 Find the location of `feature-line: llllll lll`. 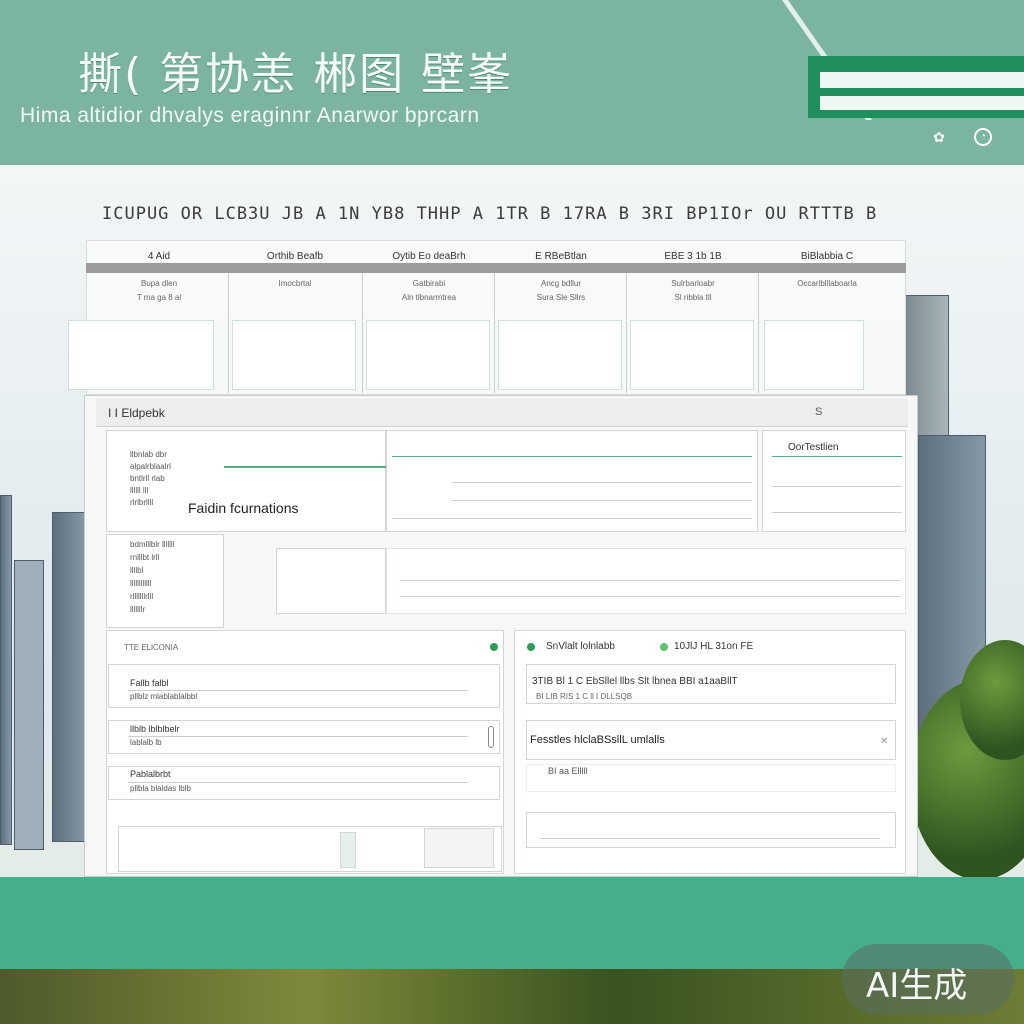

feature-line: llllll lll is located at coordinates (139, 490).